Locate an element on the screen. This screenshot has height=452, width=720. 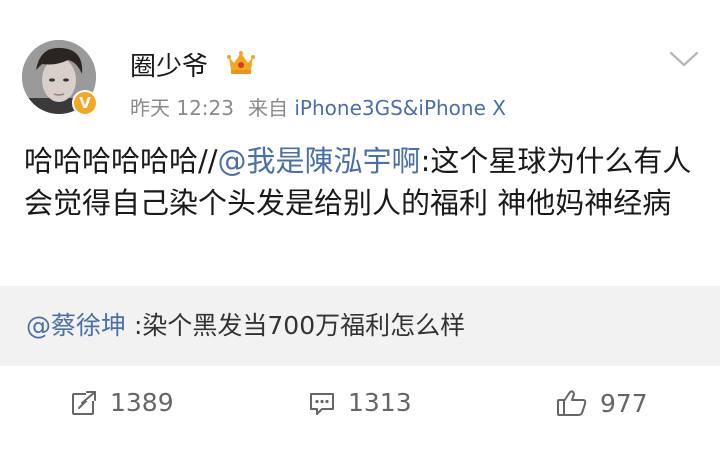
like-button: 977 is located at coordinates (602, 403).